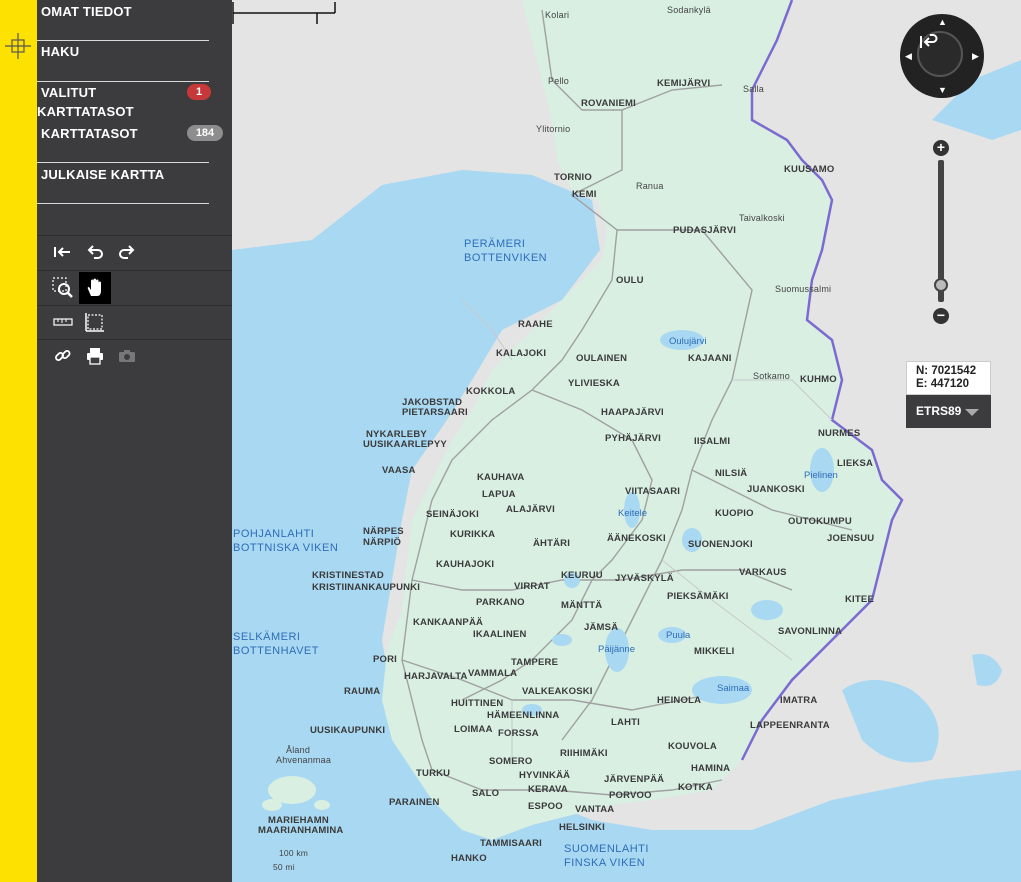  I want to click on place-label: NÄRPES, so click(383, 531).